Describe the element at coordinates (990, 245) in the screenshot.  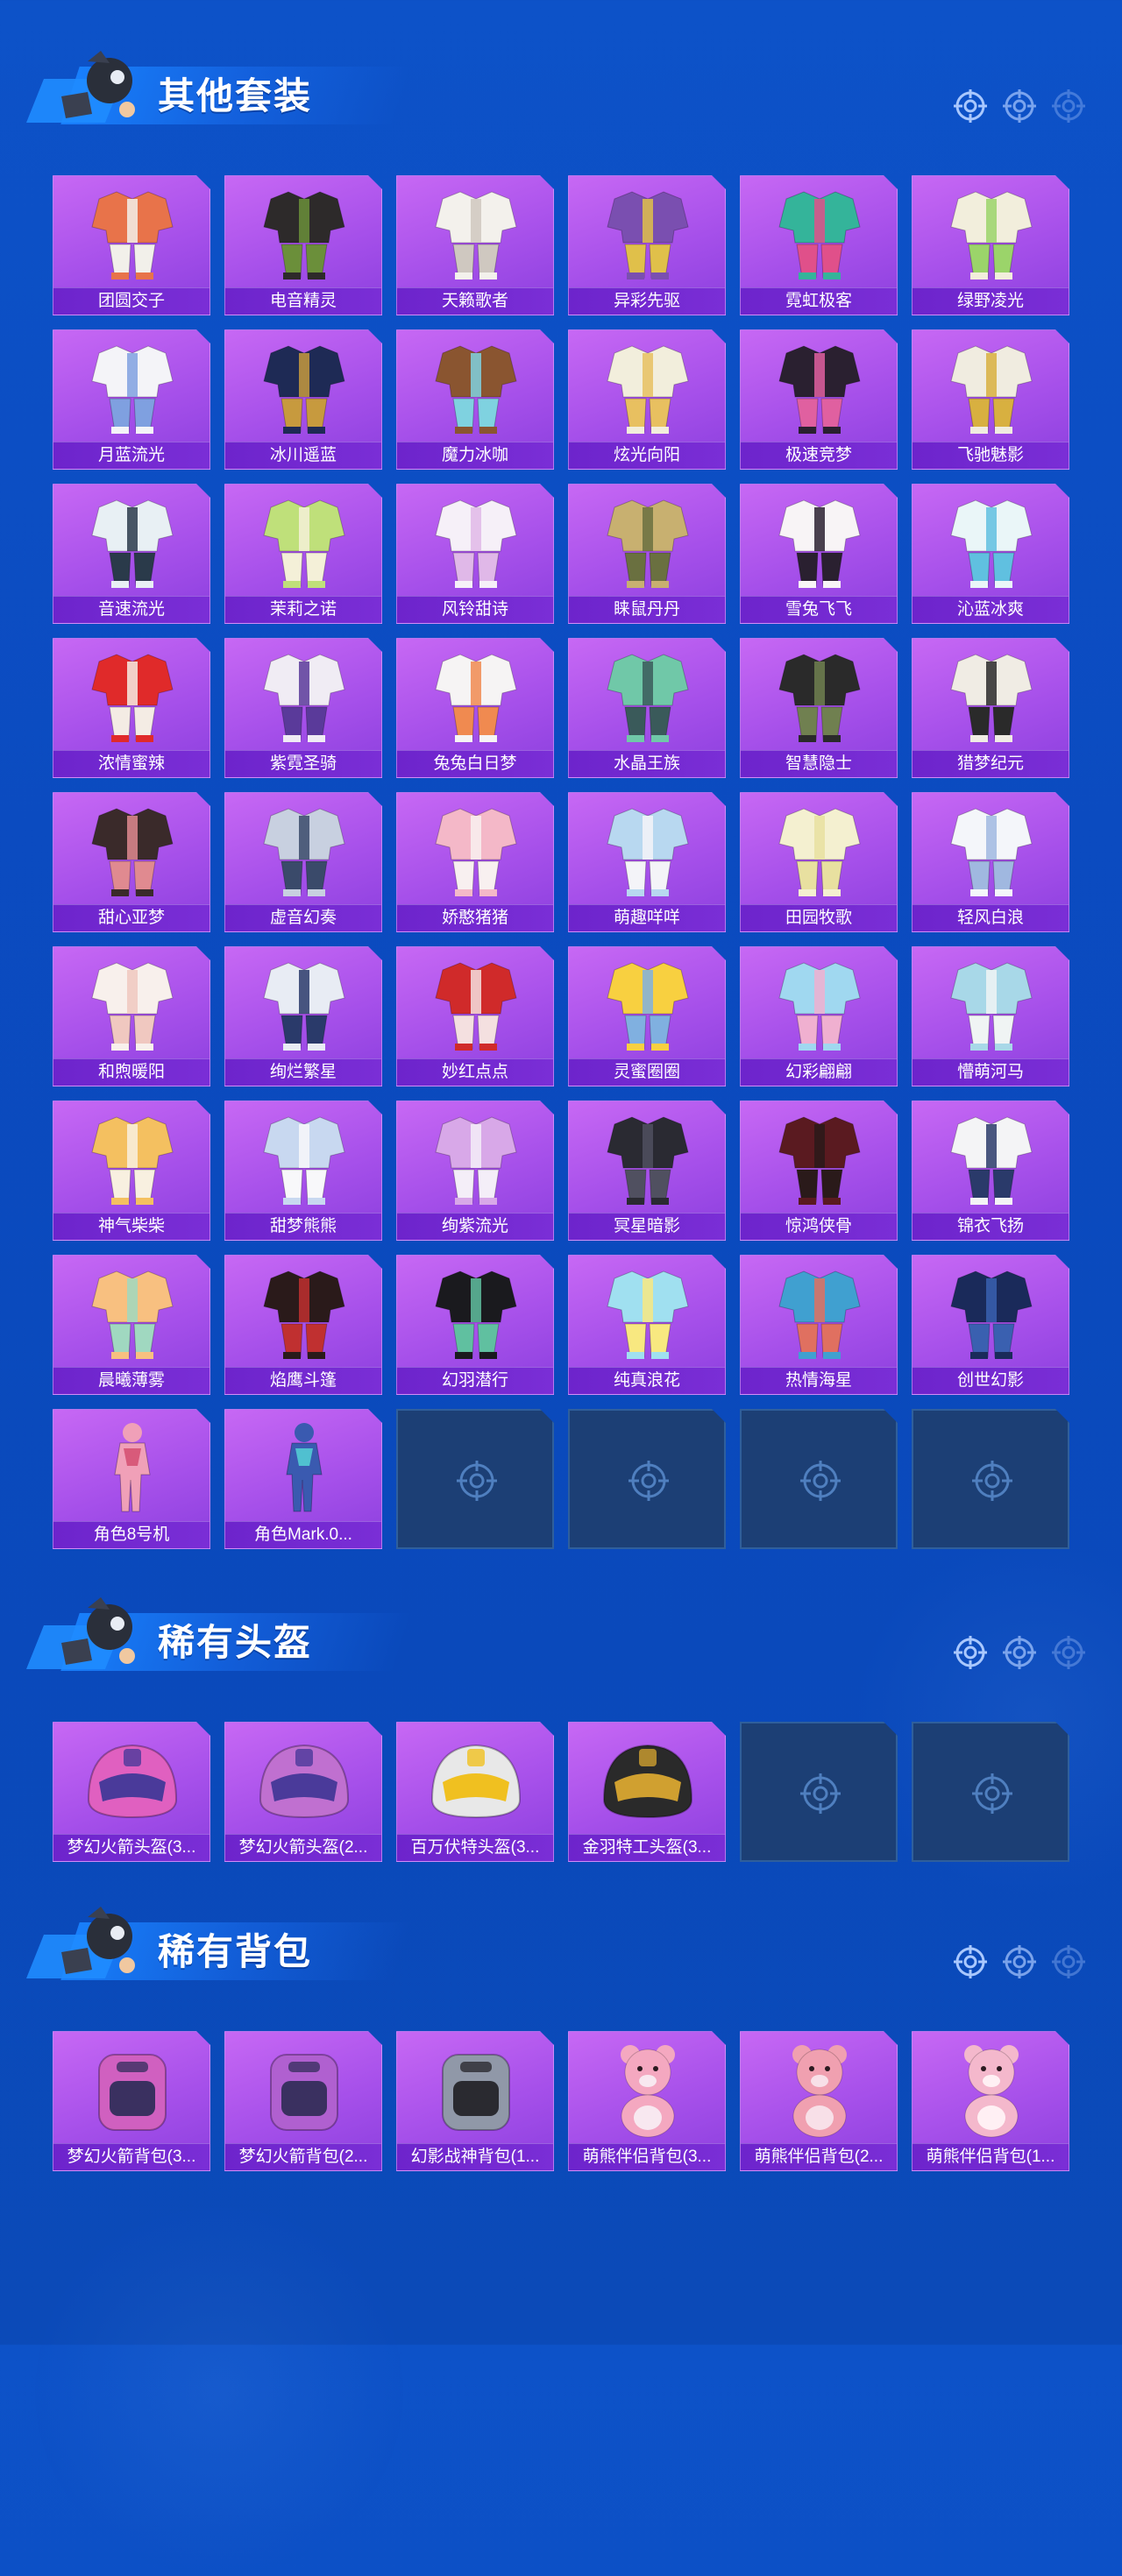
I see `item-card: 绿野凌光` at that location.